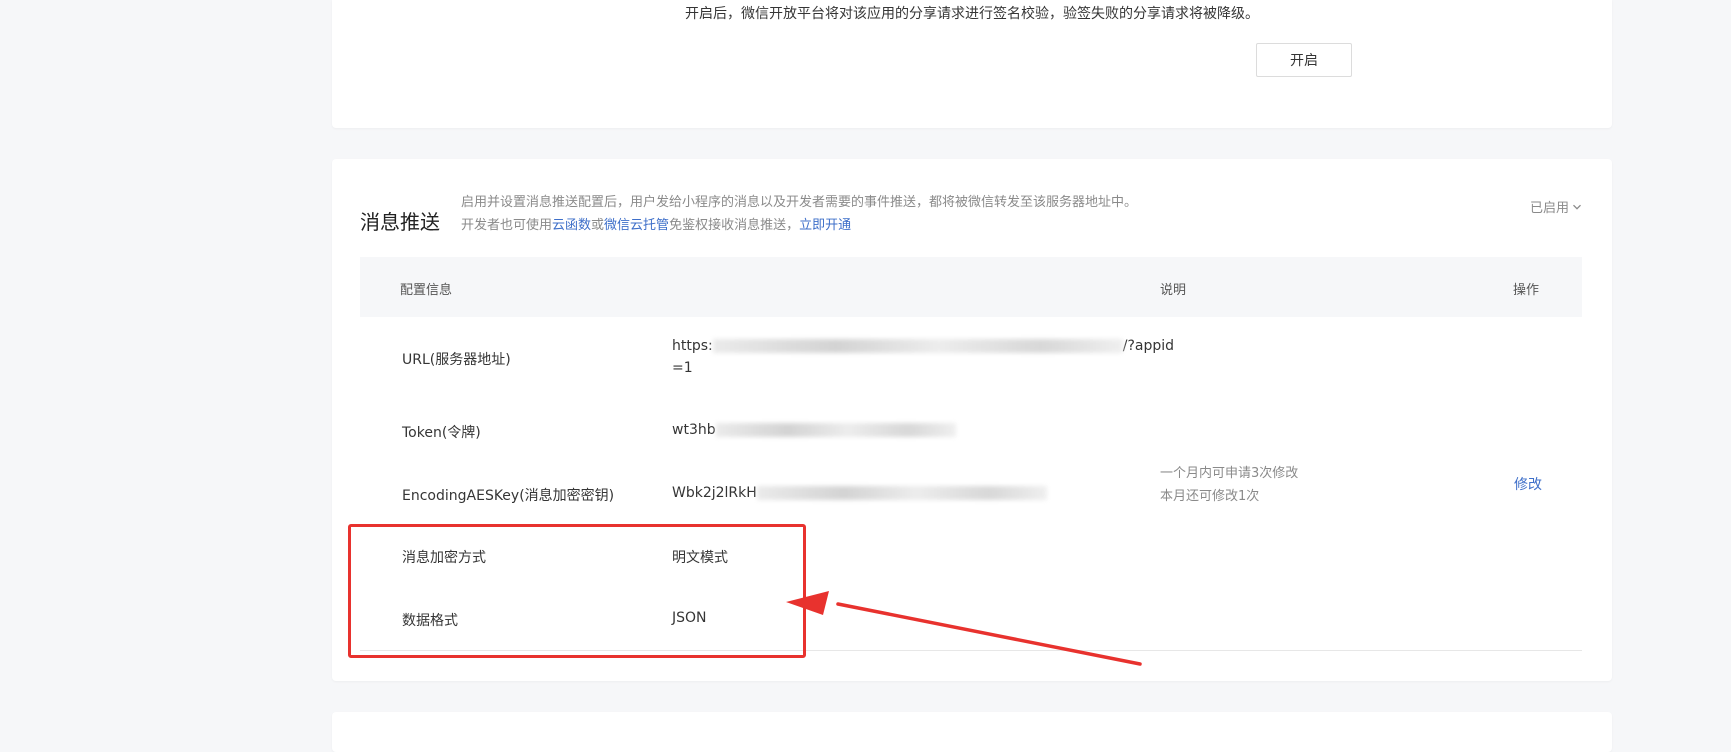 The width and height of the screenshot is (1731, 752). Describe the element at coordinates (825, 225) in the screenshot. I see `enable-now-link: 立即开通` at that location.